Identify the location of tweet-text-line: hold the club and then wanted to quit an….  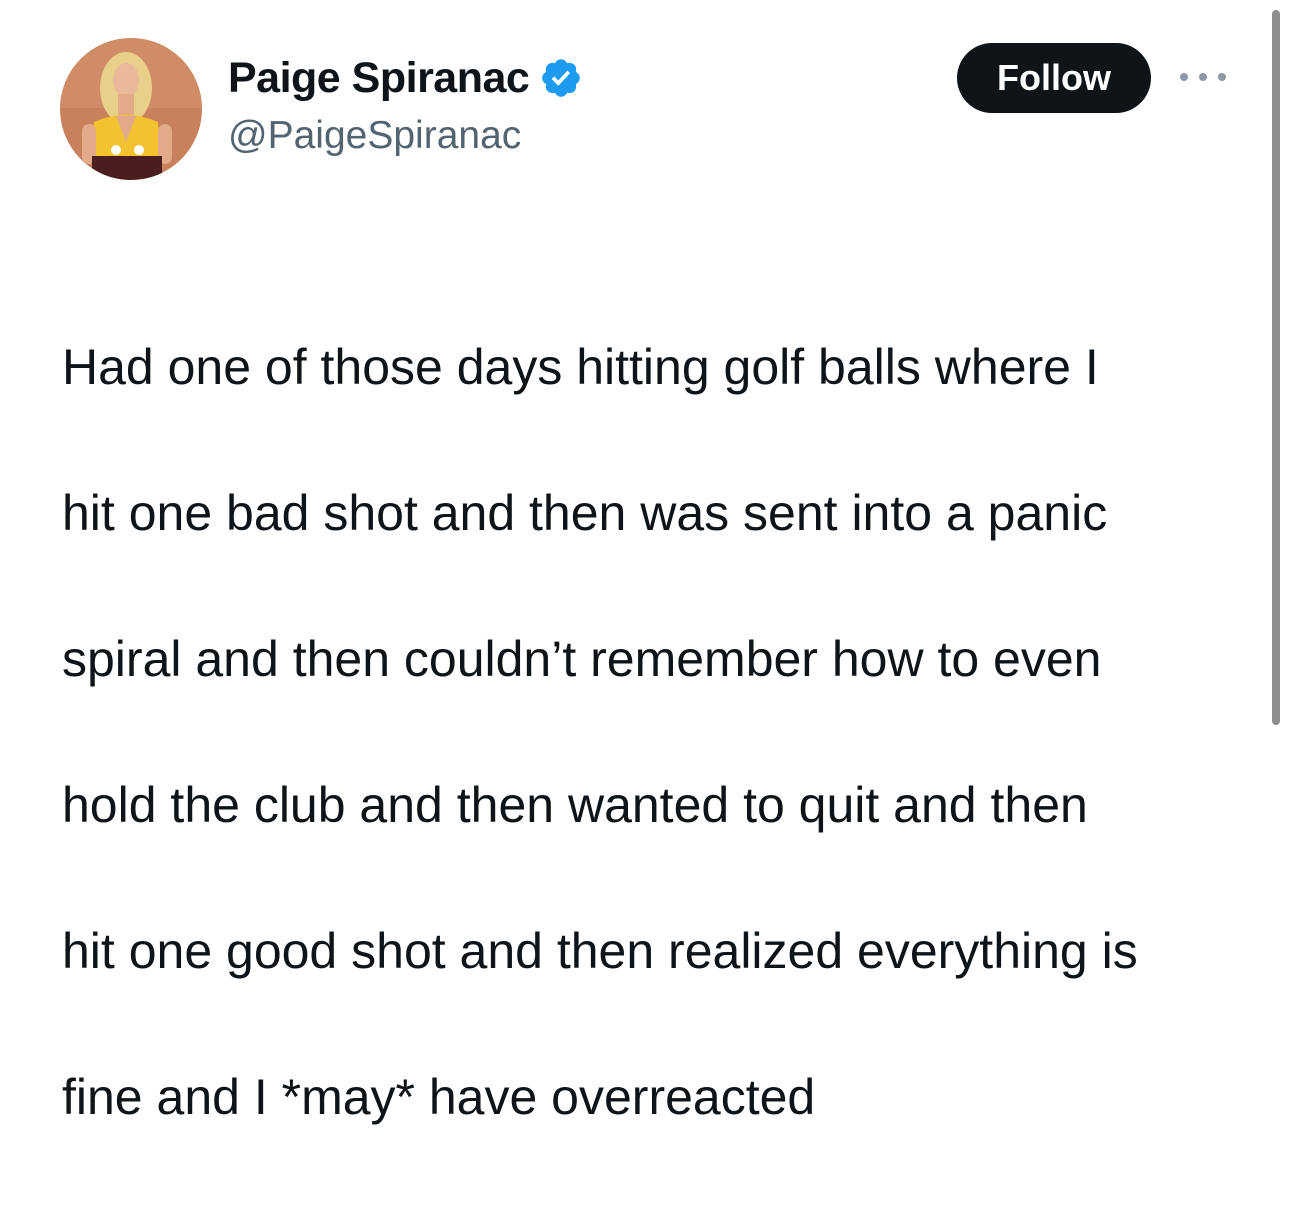
(575, 805).